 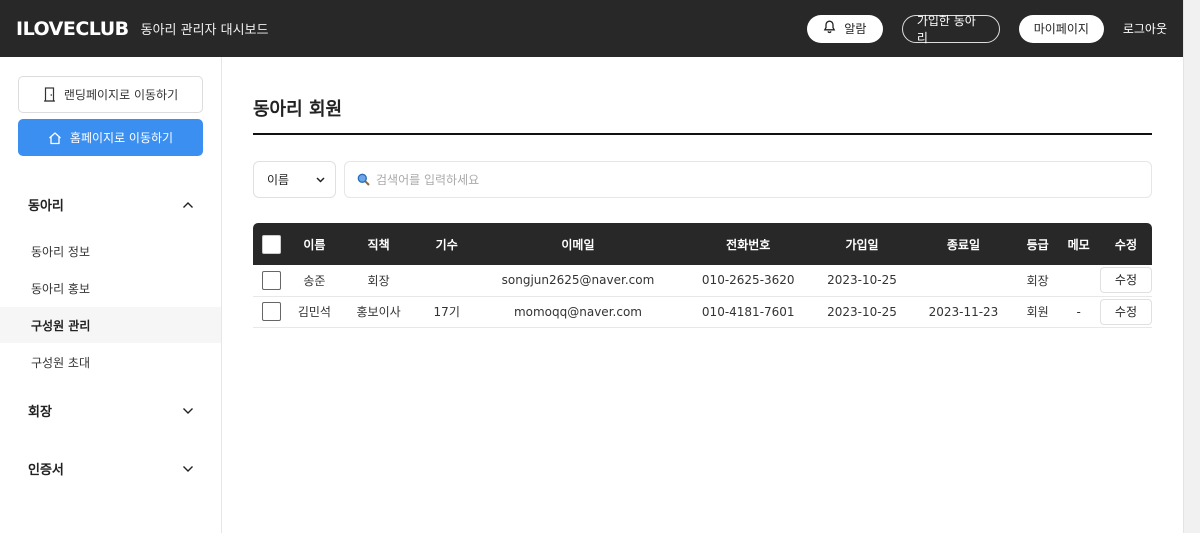 What do you see at coordinates (46, 206) in the screenshot?
I see `section-club-title: 동아리` at bounding box center [46, 206].